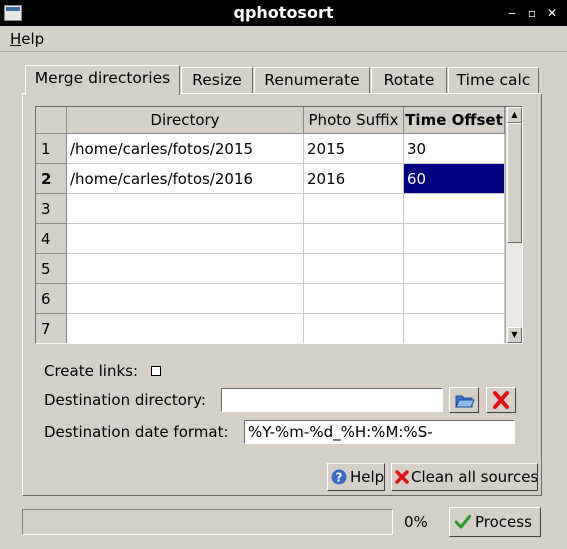 The height and width of the screenshot is (549, 567). I want to click on progress-percent: 0%, so click(416, 522).